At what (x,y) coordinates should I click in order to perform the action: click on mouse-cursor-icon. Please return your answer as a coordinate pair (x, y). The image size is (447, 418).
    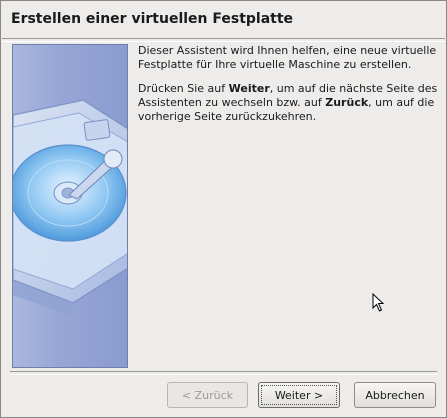
    Looking at the image, I should click on (378, 302).